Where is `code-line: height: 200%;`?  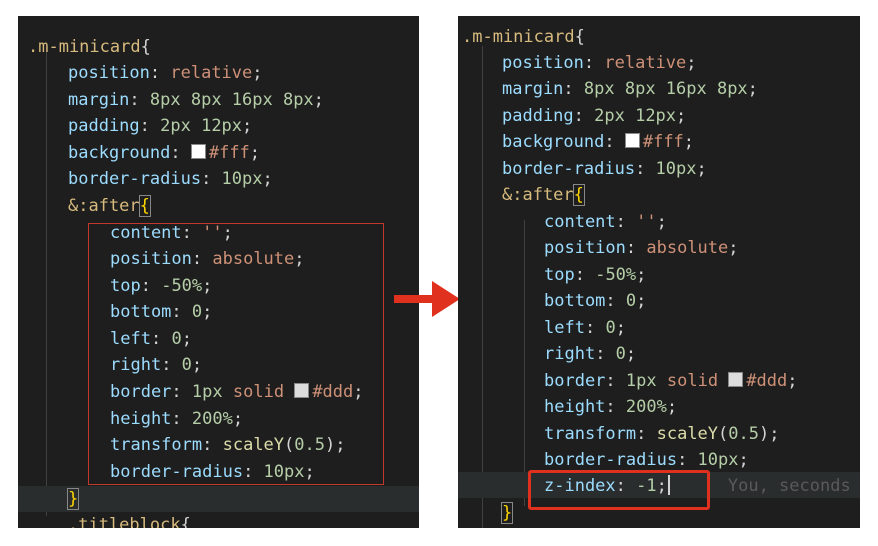 code-line: height: 200%; is located at coordinates (610, 407).